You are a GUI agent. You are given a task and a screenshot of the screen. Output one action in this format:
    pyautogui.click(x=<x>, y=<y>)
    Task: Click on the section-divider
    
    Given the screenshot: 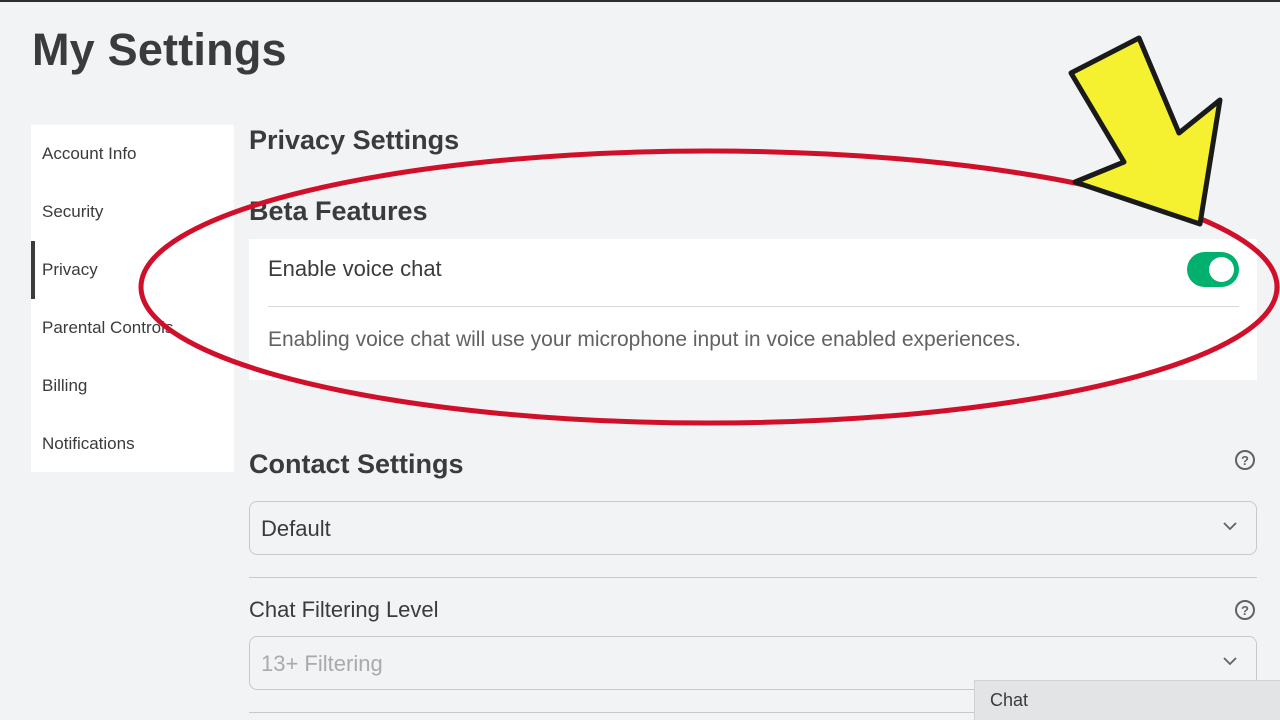 What is the action you would take?
    pyautogui.click(x=753, y=577)
    